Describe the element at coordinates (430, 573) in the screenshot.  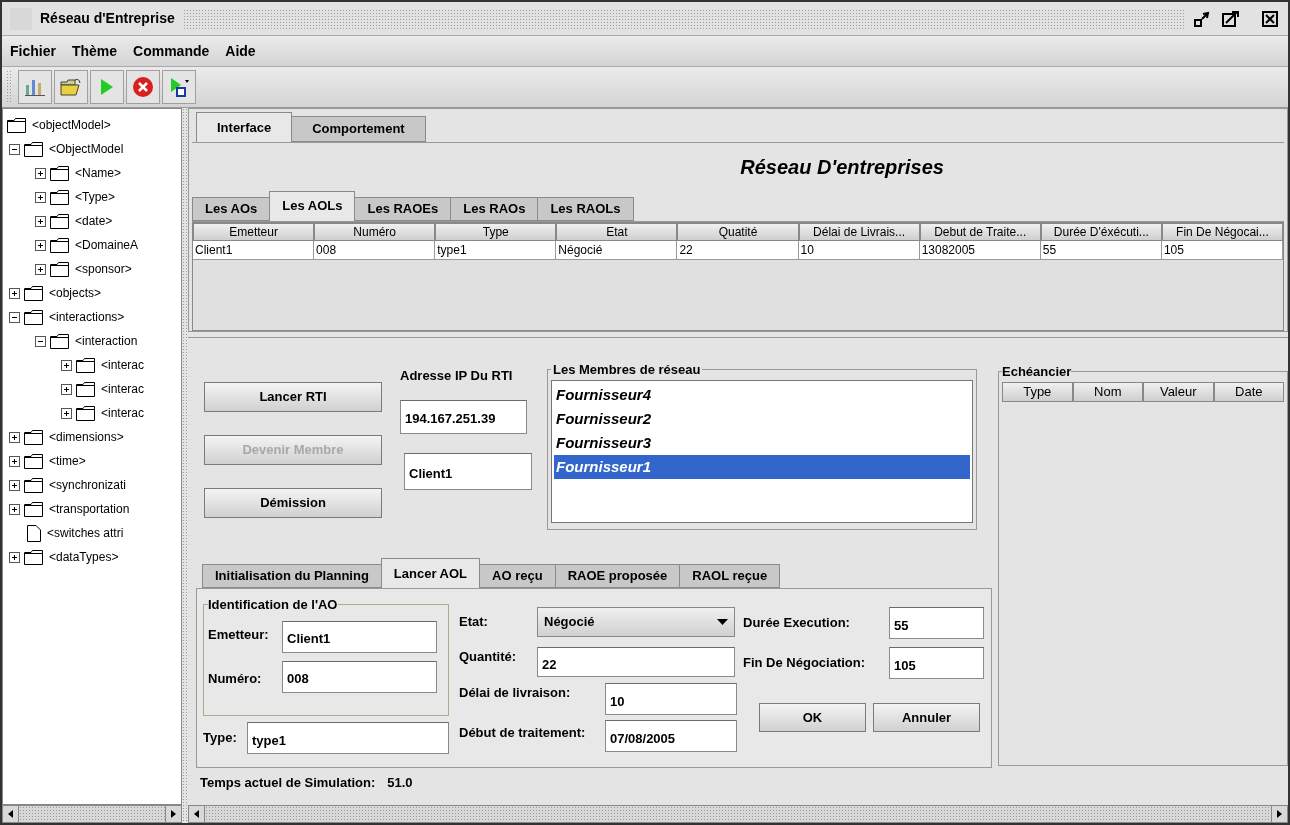
I see `tab: Lancer AOL` at that location.